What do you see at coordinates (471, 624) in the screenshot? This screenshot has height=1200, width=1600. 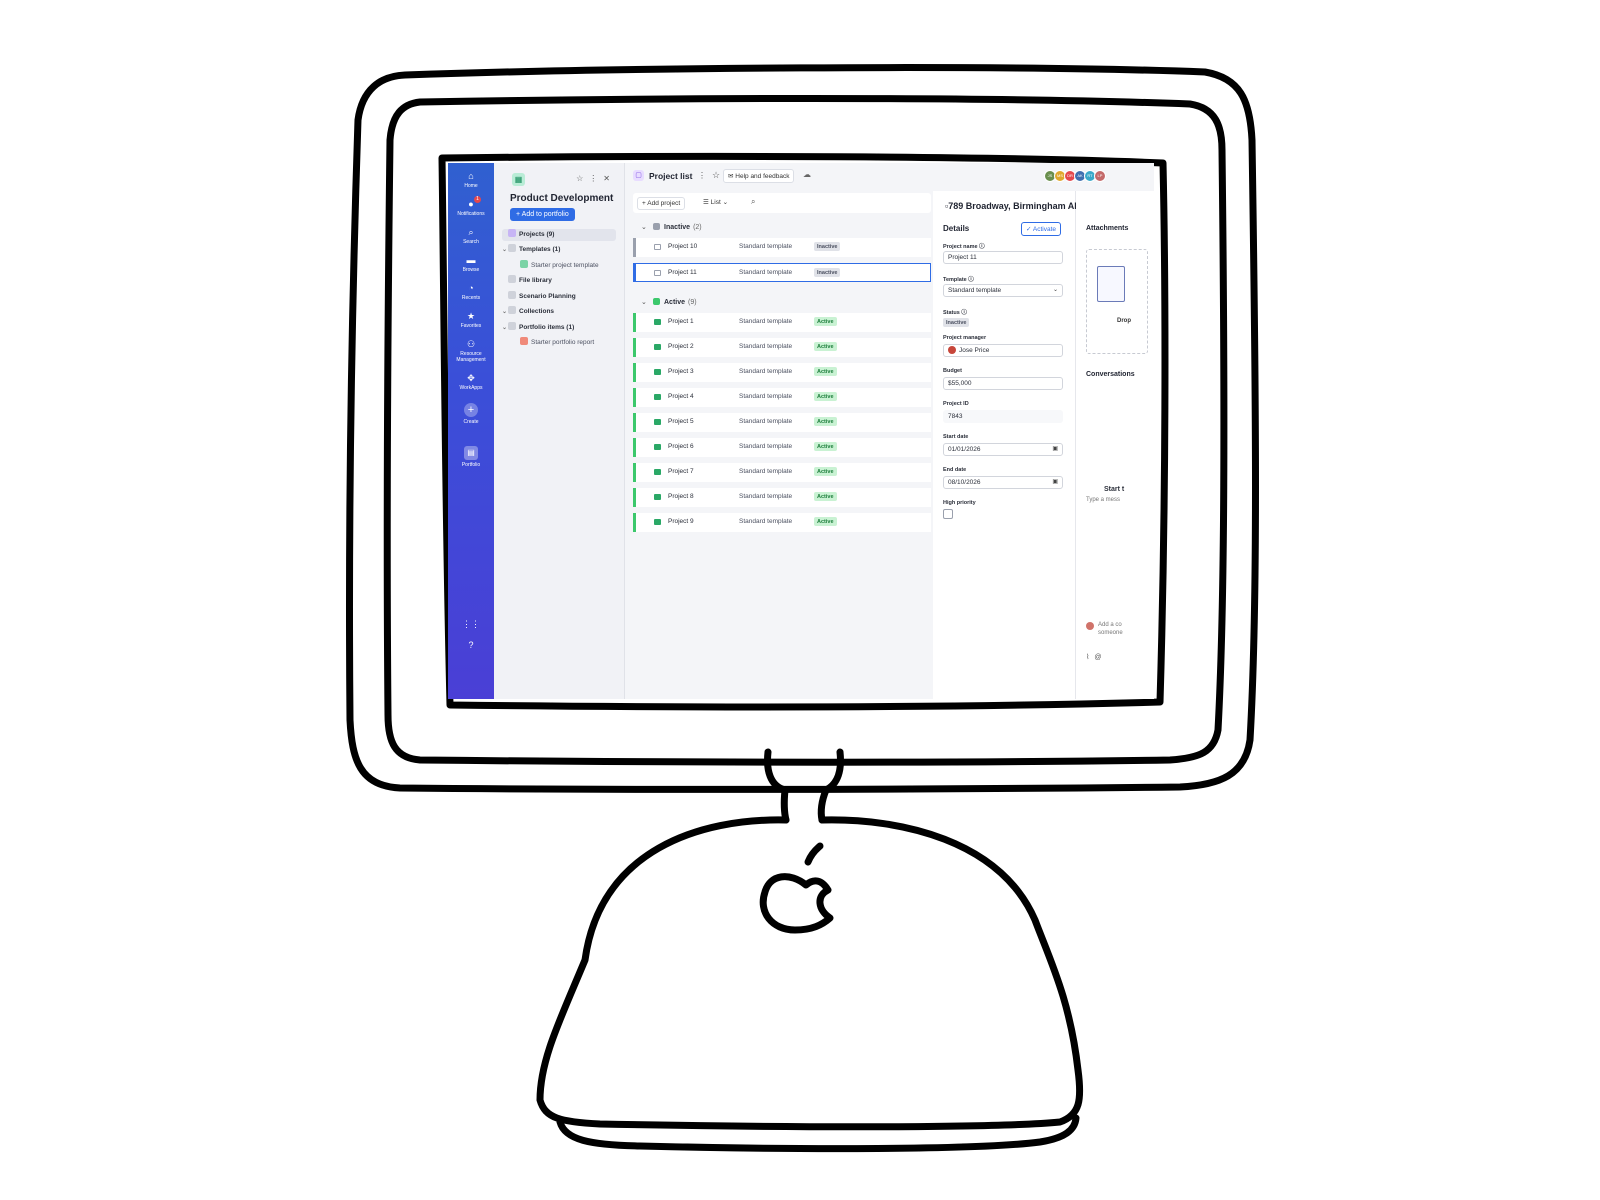 I see `grid-icon: ⋮⋮` at bounding box center [471, 624].